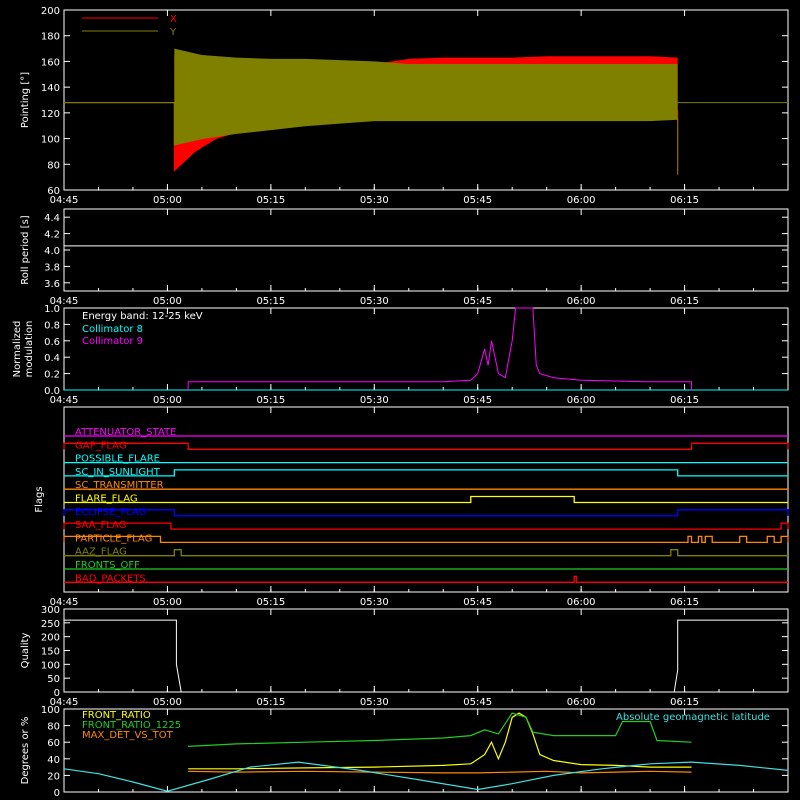 The height and width of the screenshot is (800, 800). What do you see at coordinates (426, 446) in the screenshot?
I see `flag-line-gap-flag` at bounding box center [426, 446].